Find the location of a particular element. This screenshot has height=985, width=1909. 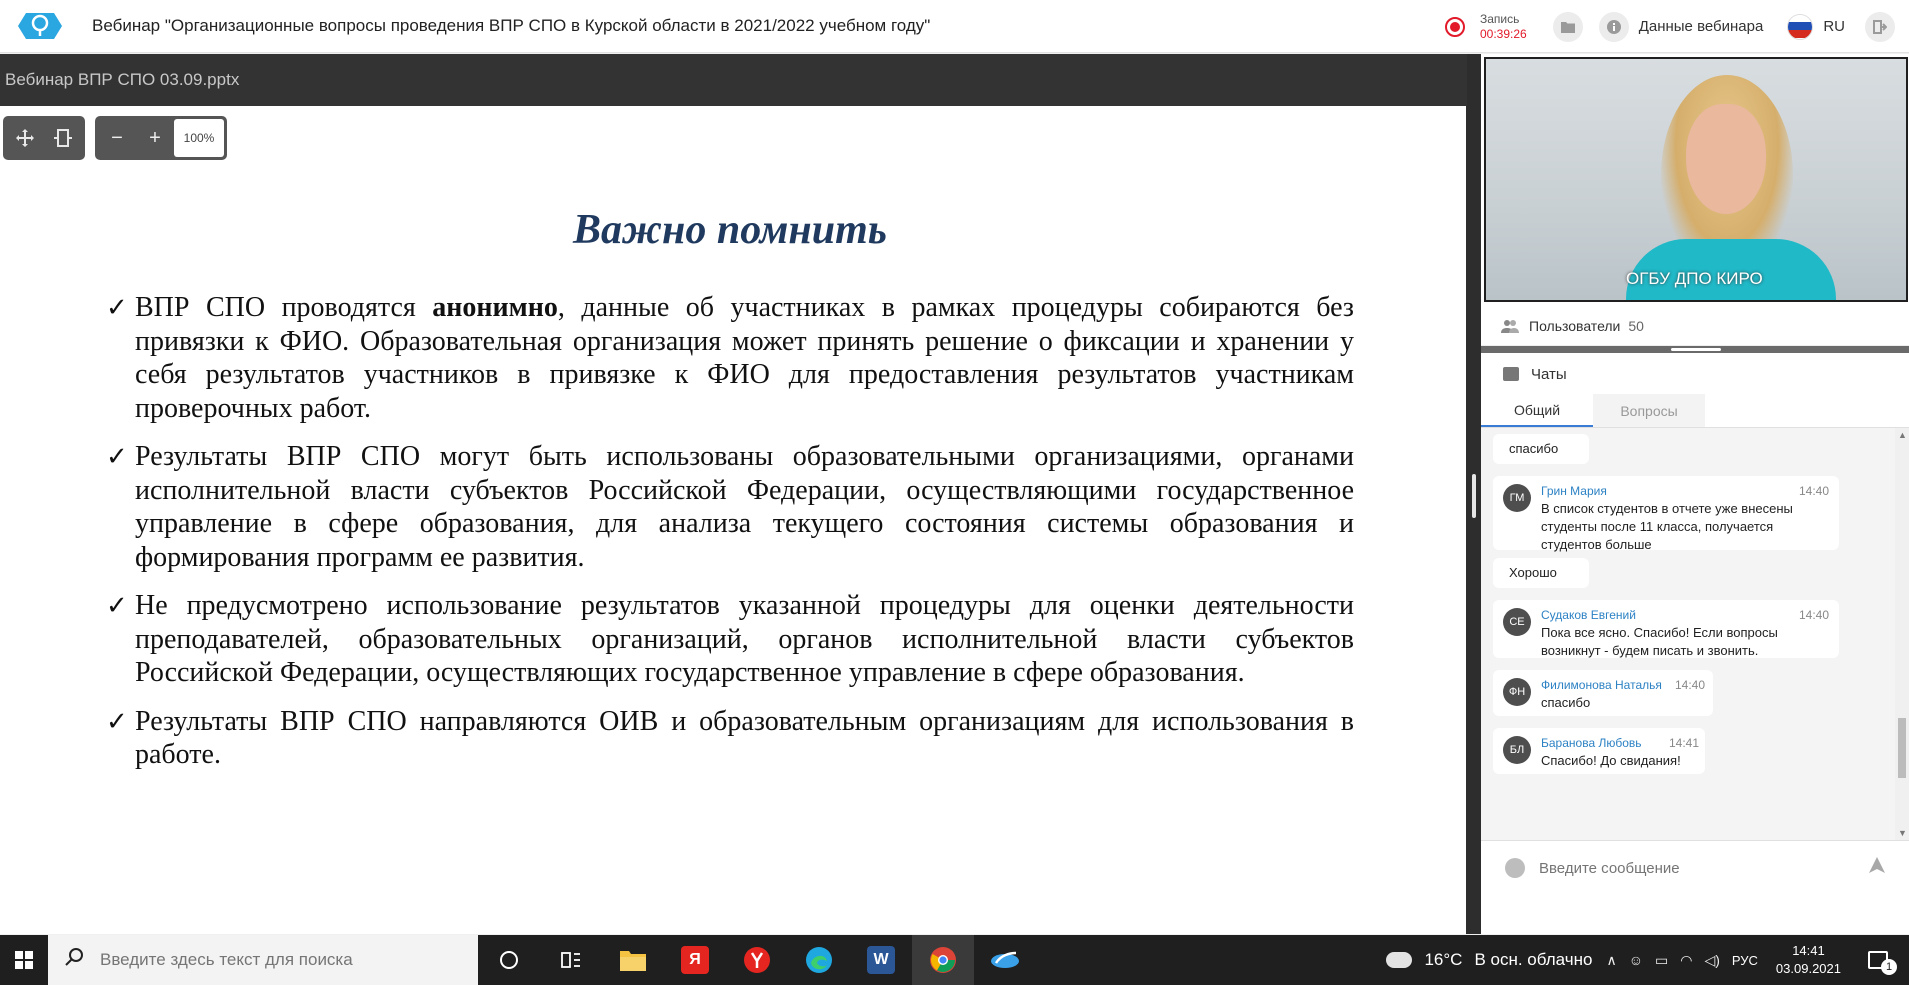

panel-separator is located at coordinates (1695, 349).